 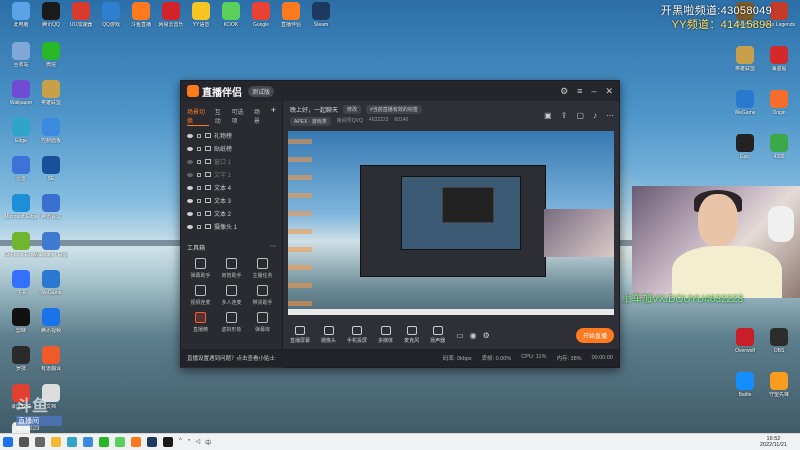 I want to click on status-tip: 直播设置遇到问题？点击查看小贴士, so click(x=231, y=358).